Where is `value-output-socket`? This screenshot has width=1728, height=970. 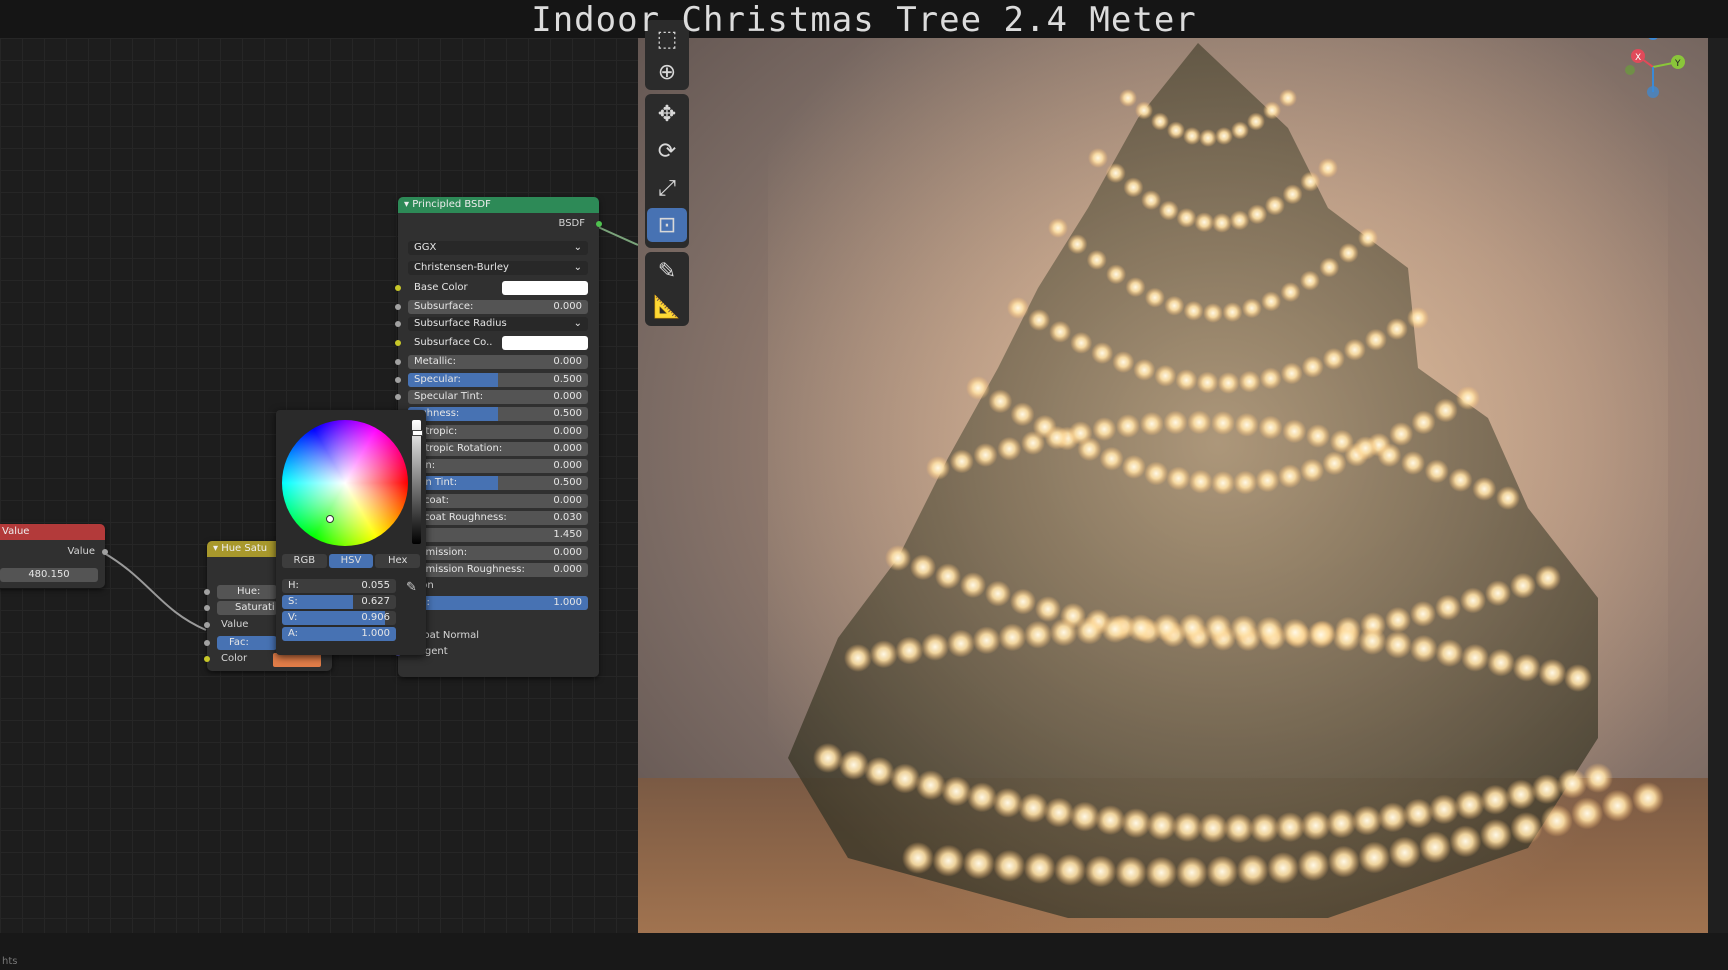
value-output-socket is located at coordinates (105, 552).